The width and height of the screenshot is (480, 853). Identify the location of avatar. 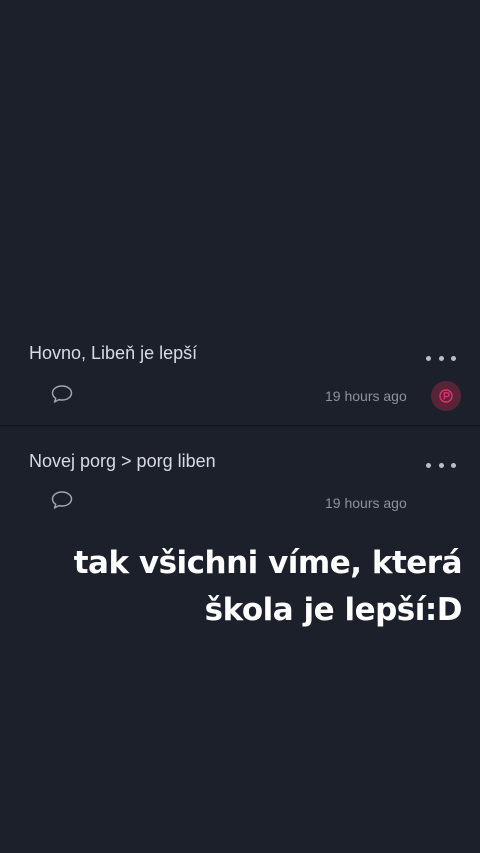
(446, 396).